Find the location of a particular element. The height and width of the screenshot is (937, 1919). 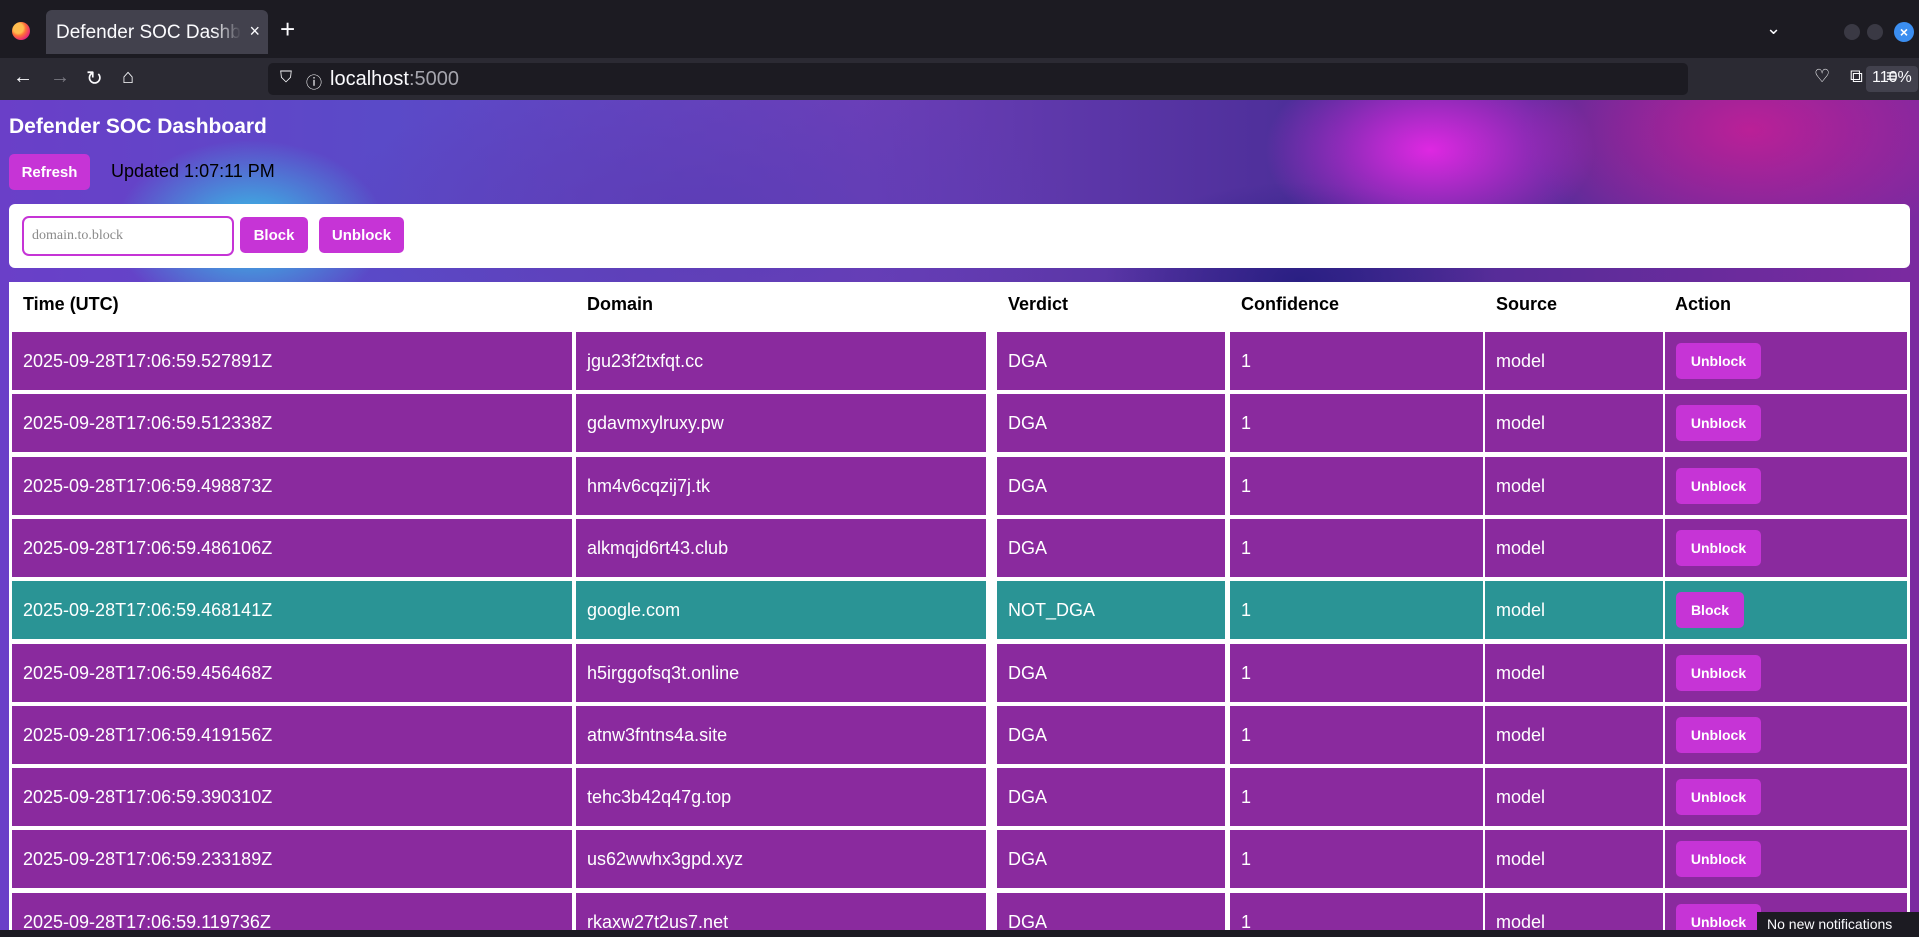

extensions-icon: ⧉ is located at coordinates (1856, 76).